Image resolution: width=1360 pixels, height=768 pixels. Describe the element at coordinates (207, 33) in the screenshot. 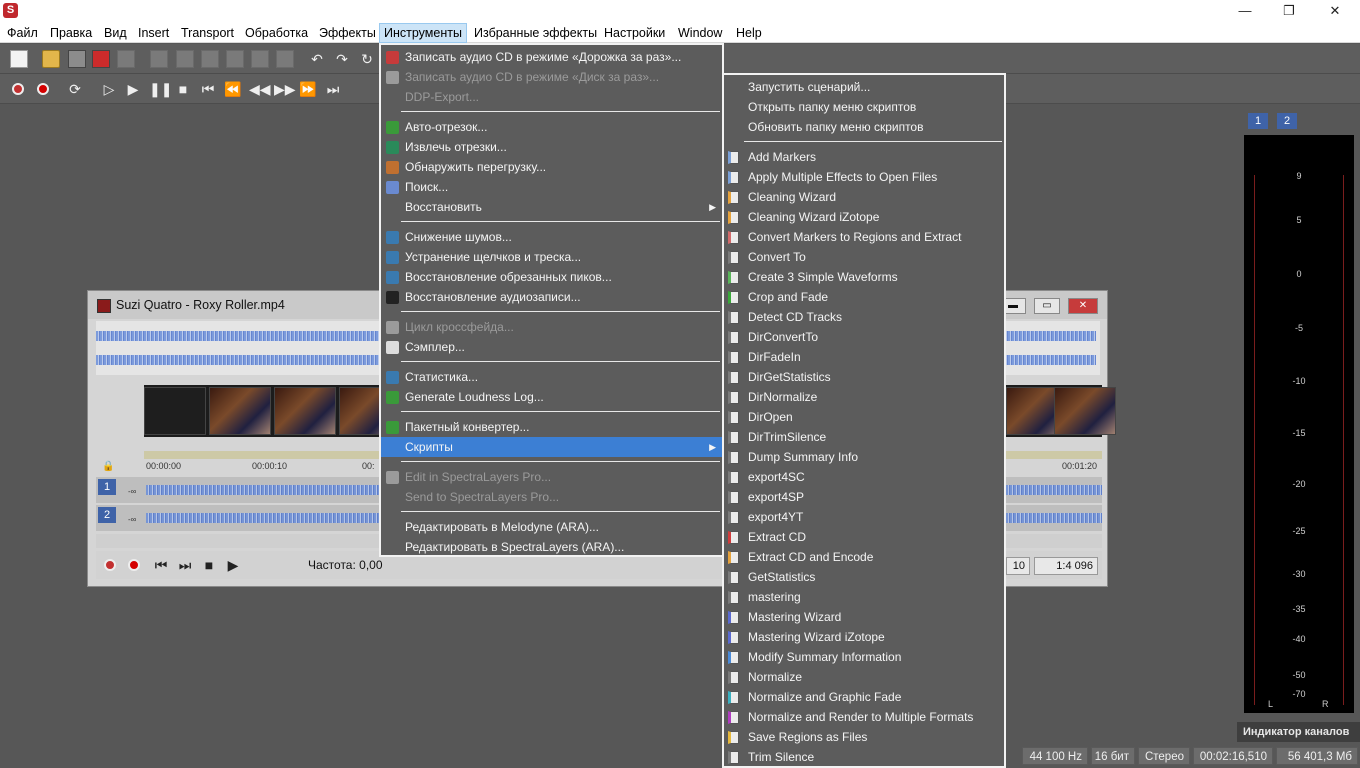

I see `menu-transport: Transport` at that location.